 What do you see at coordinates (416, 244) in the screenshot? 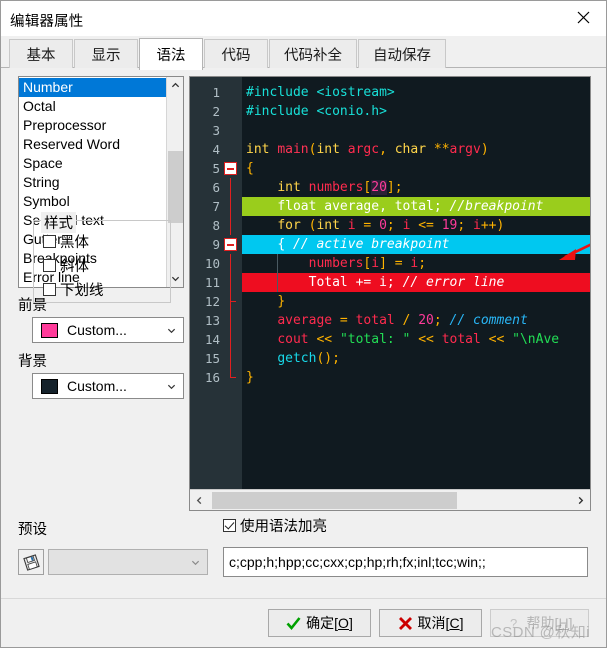
I see `code-line: { // active breakpoint` at bounding box center [416, 244].